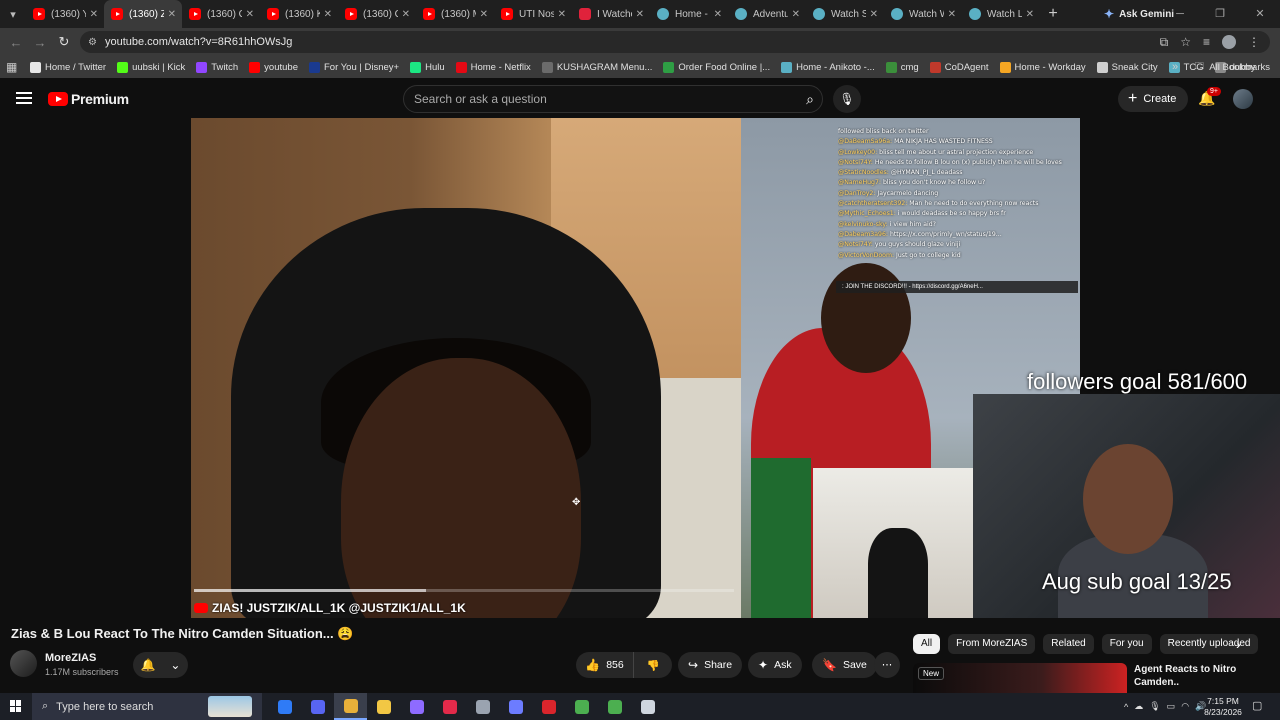 This screenshot has width=1280, height=720. I want to click on save-button: 🔖 Save, so click(844, 665).